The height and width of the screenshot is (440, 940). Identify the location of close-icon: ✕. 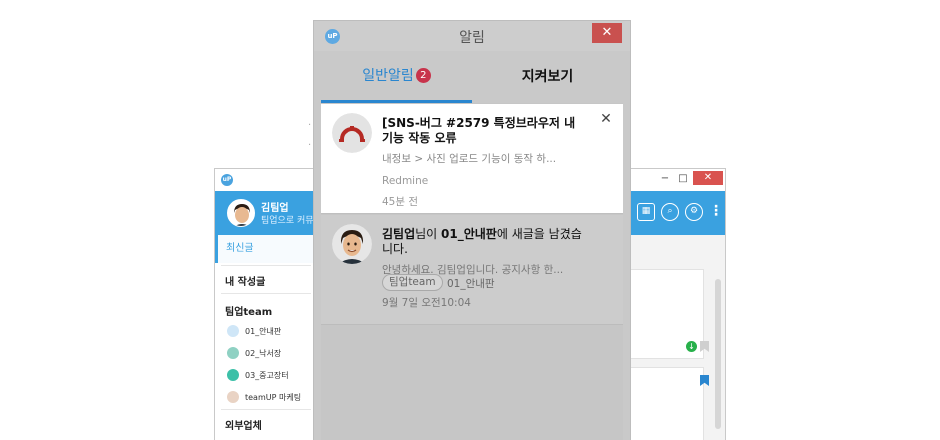
(607, 32).